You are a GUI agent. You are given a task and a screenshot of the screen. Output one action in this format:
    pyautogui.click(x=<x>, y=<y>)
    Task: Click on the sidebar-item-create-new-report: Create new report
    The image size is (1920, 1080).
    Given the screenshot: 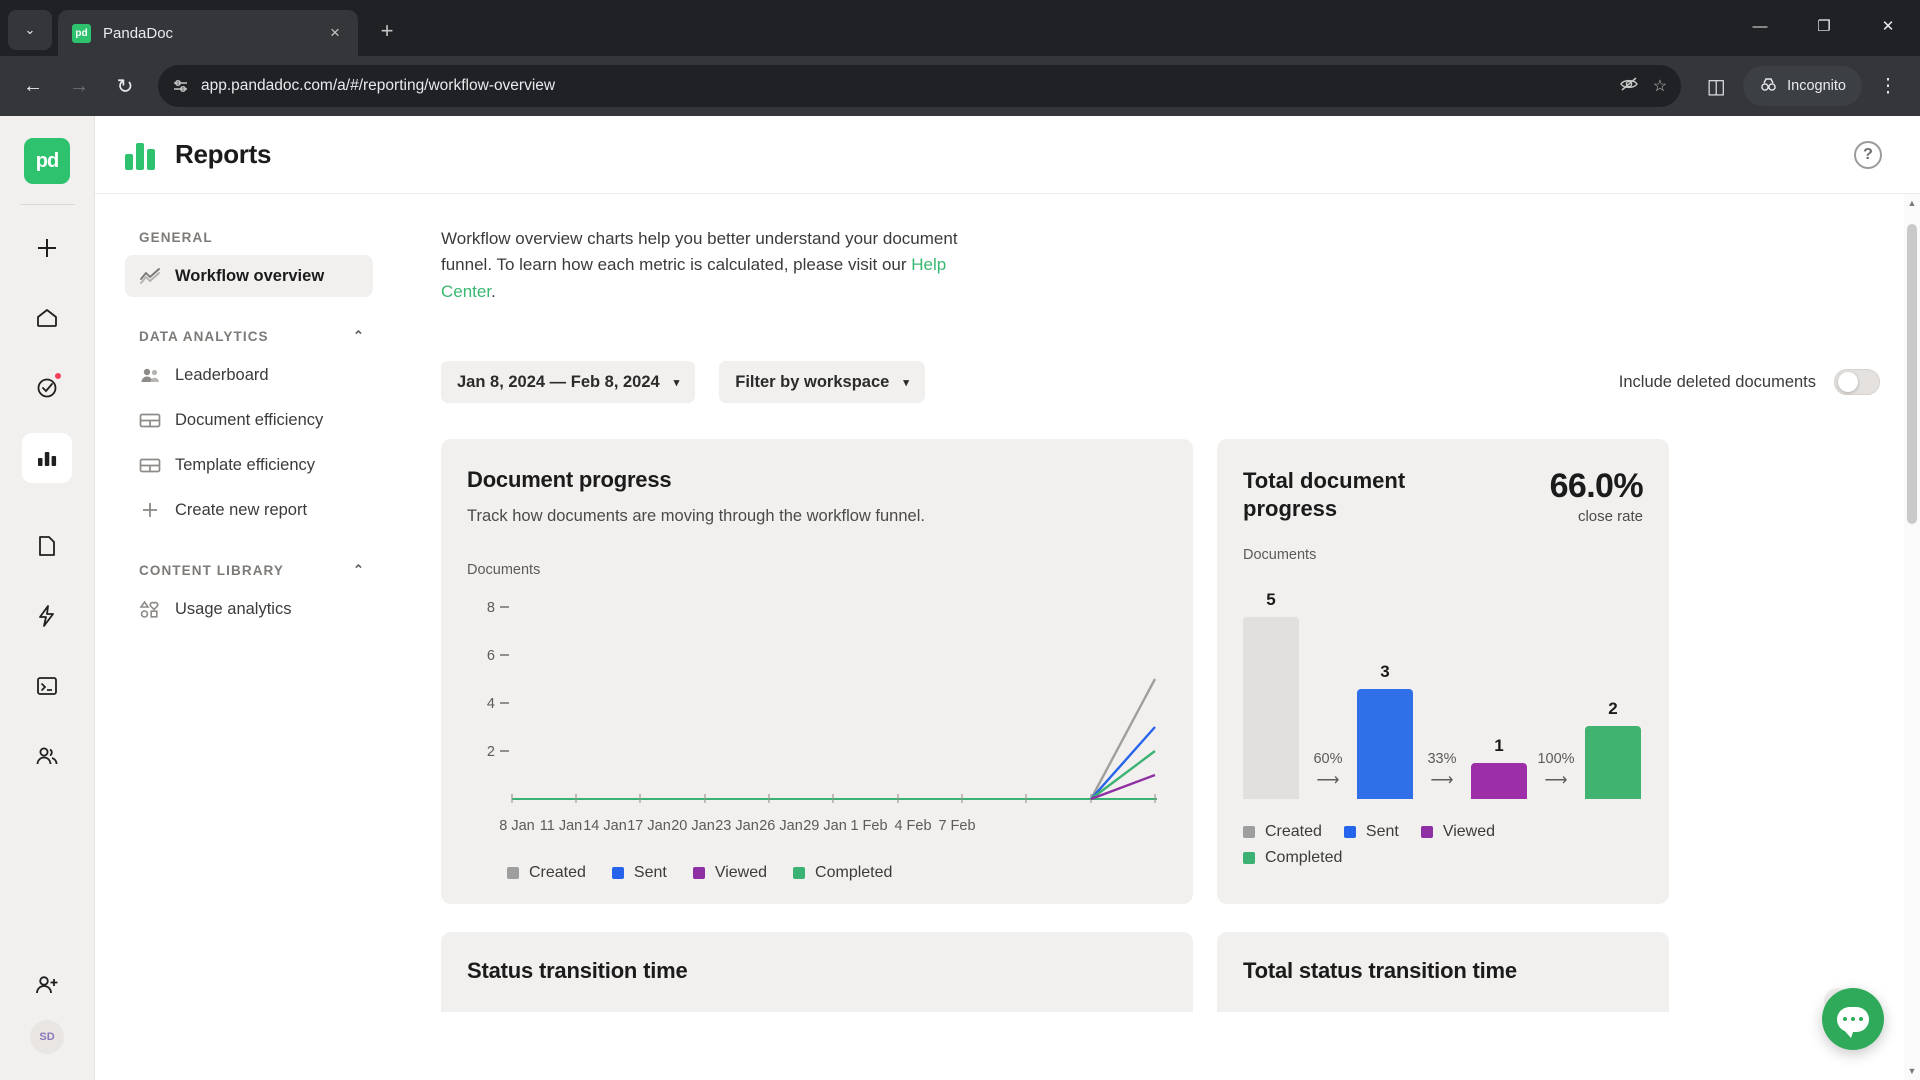 What is the action you would take?
    pyautogui.click(x=249, y=510)
    